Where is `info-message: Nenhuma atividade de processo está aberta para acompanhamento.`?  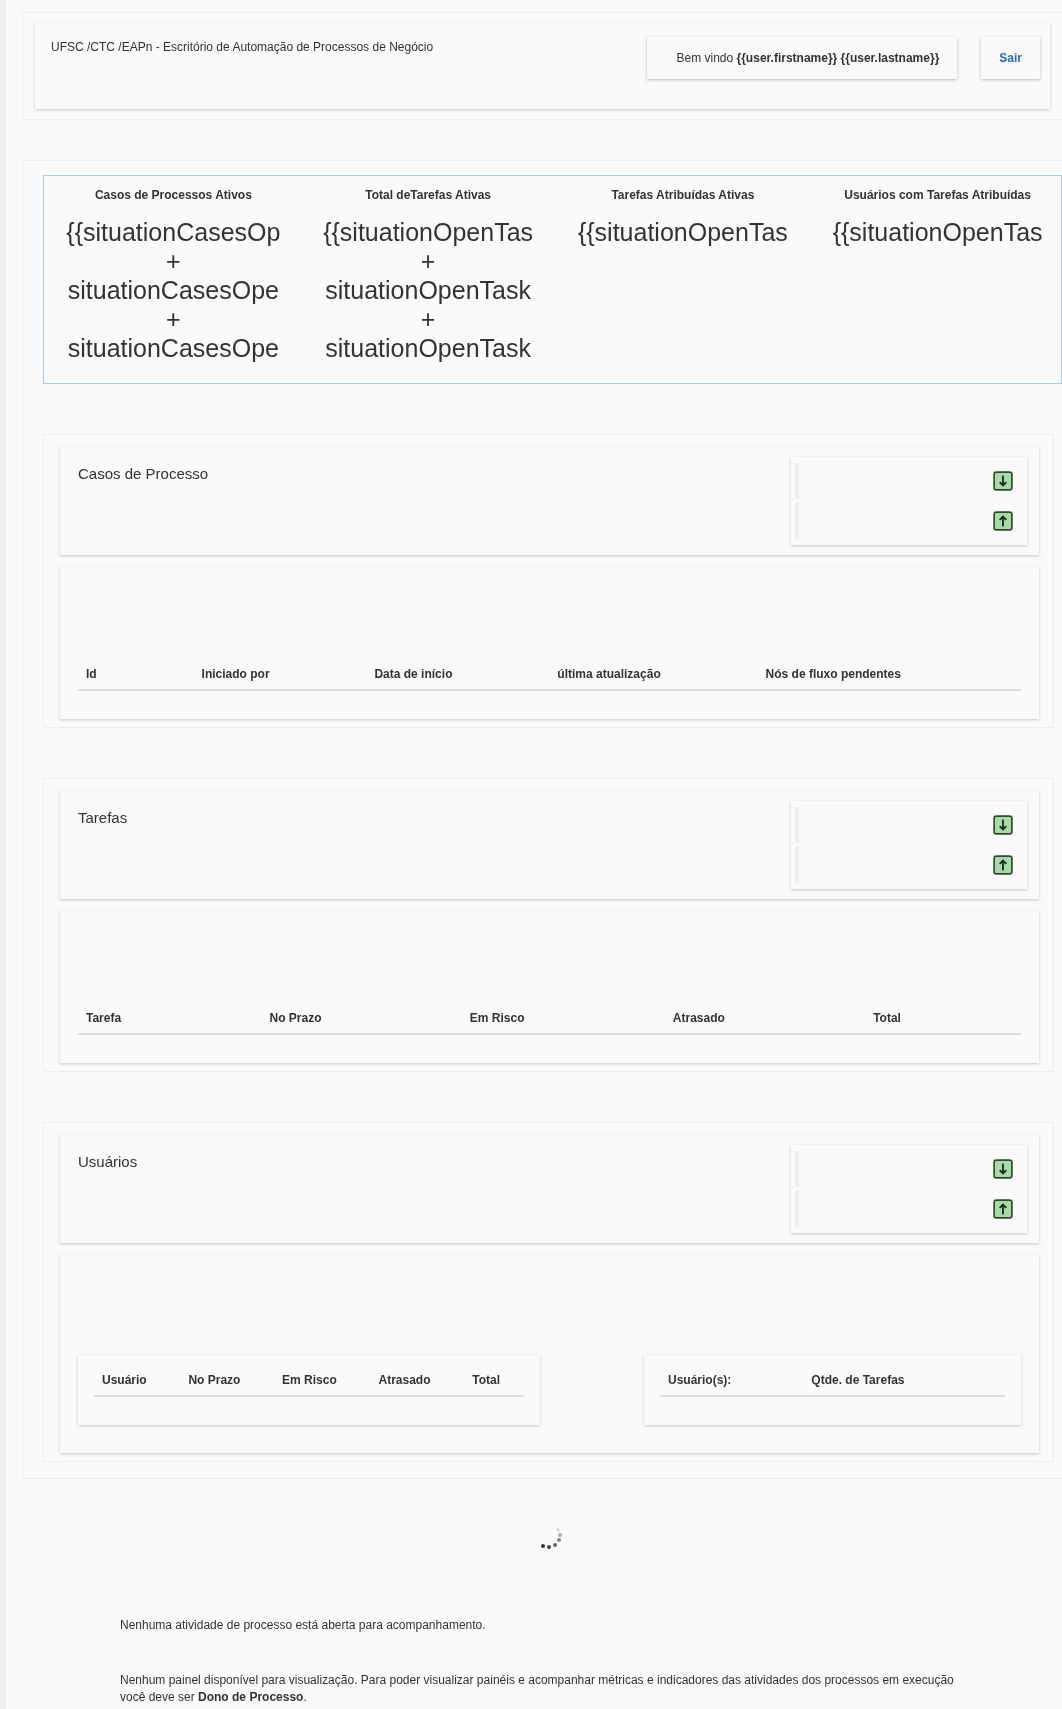
info-message: Nenhuma atividade de processo está aberta para acompanhamento. is located at coordinates (303, 1625).